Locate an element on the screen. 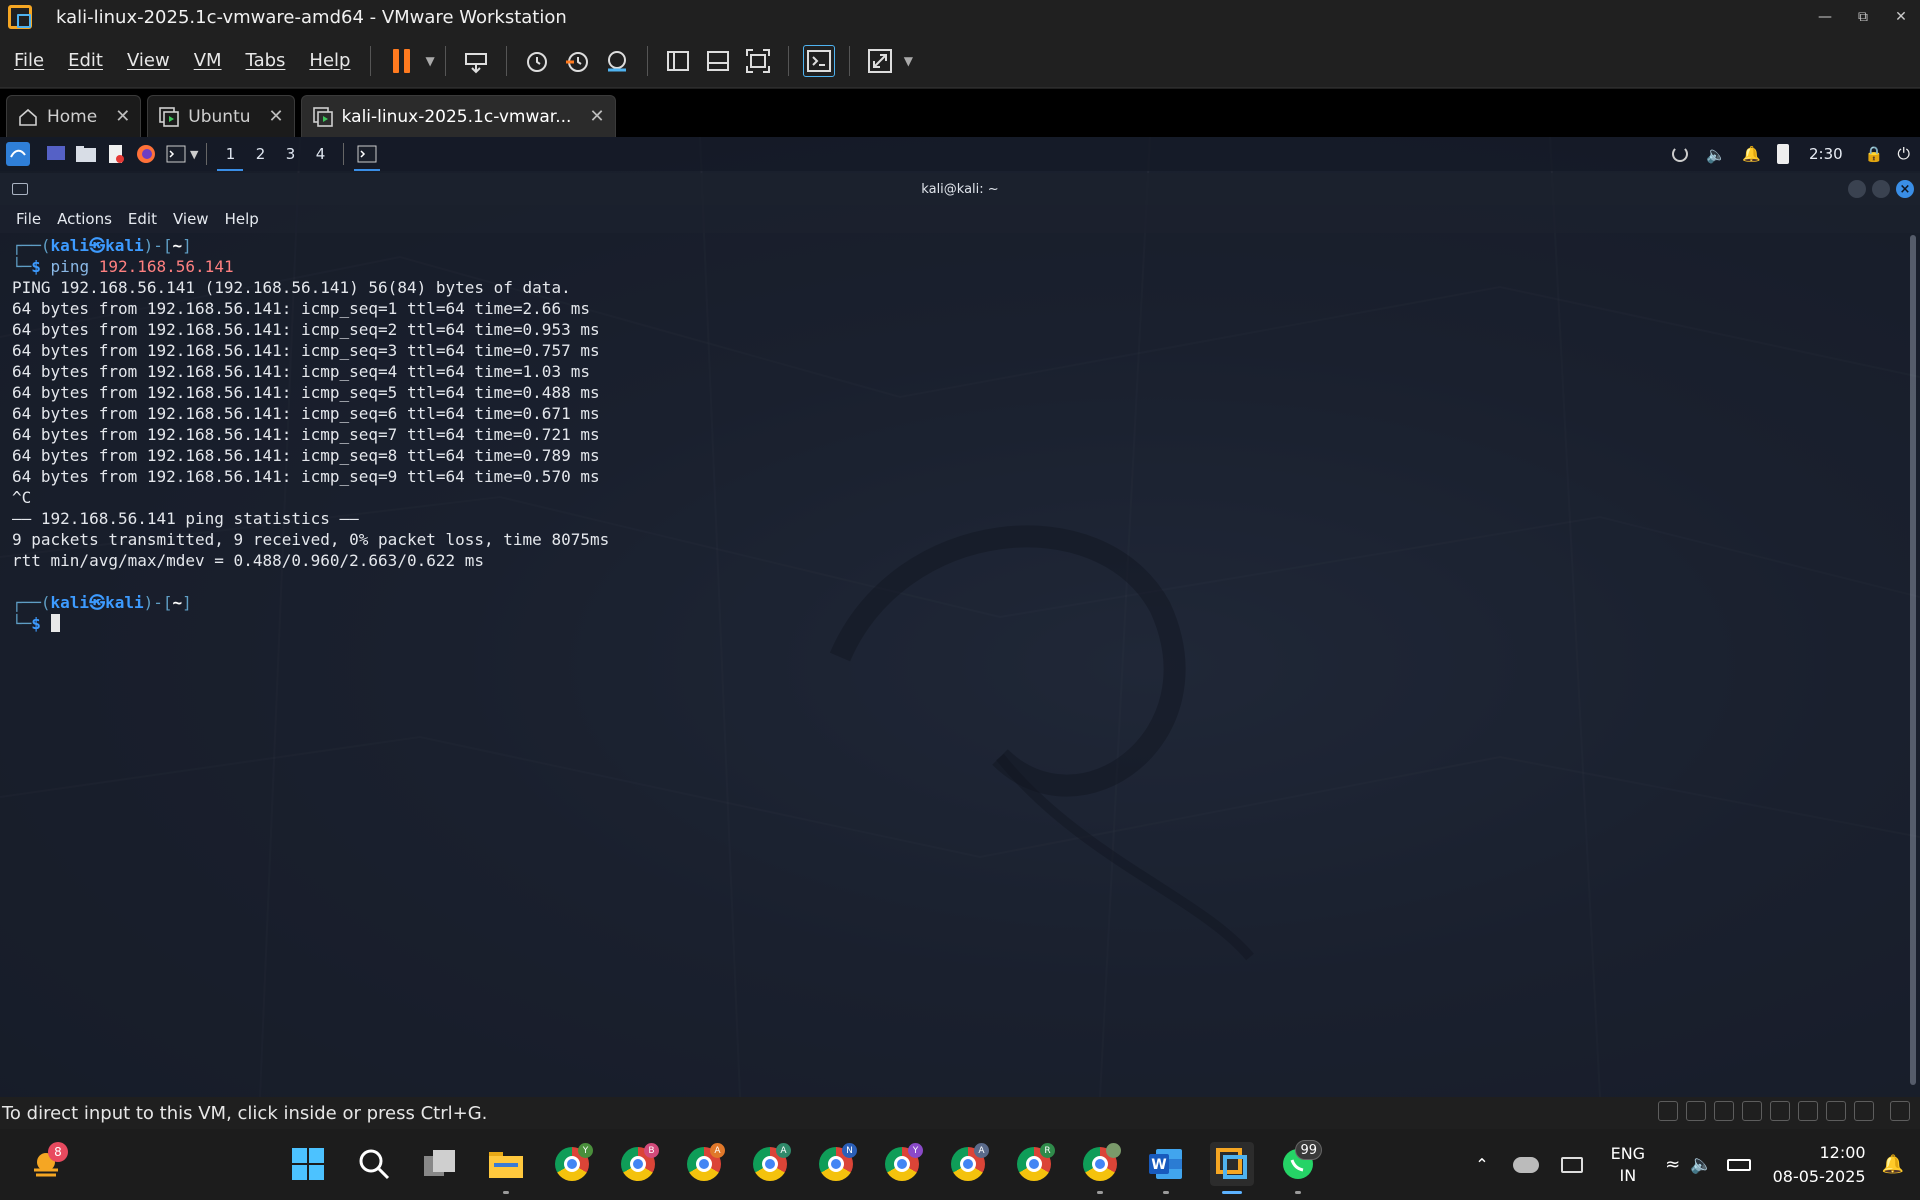 This screenshot has width=1920, height=1200. show-hidden-icons-icon: ⌃ is located at coordinates (1481, 1164).